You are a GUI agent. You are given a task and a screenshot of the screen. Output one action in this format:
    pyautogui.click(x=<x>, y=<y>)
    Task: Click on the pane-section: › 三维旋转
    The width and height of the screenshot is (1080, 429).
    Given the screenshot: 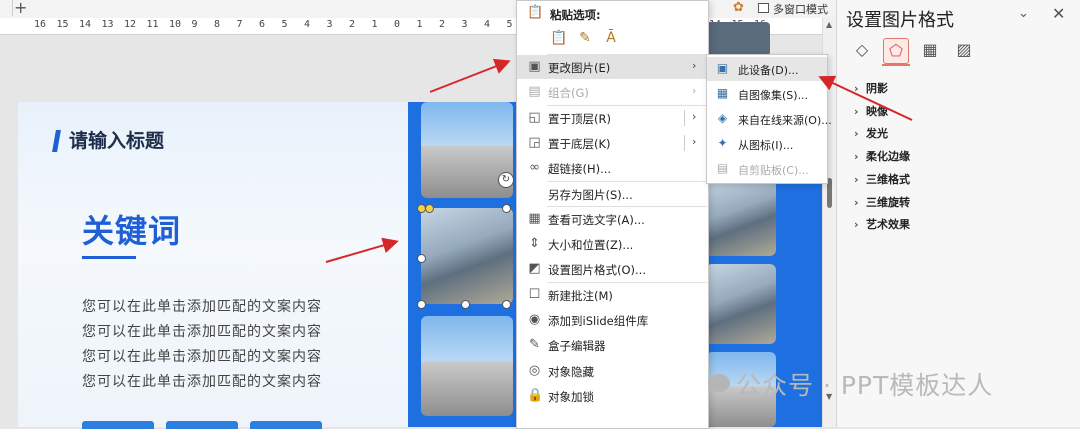 What is the action you would take?
    pyautogui.click(x=882, y=202)
    